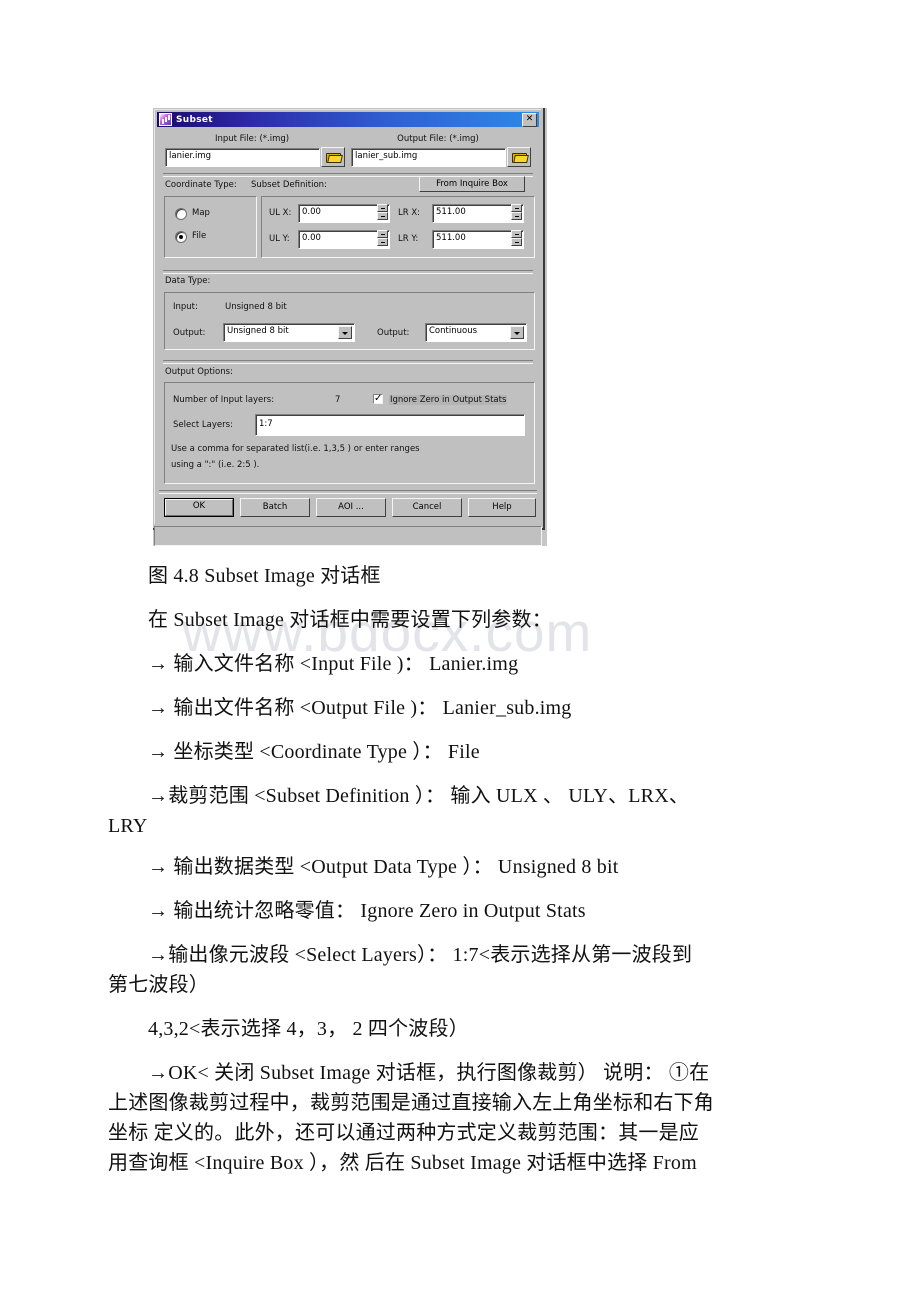 The height and width of the screenshot is (1302, 920). Describe the element at coordinates (451, 212) in the screenshot. I see `lrx-value: 511.00` at that location.